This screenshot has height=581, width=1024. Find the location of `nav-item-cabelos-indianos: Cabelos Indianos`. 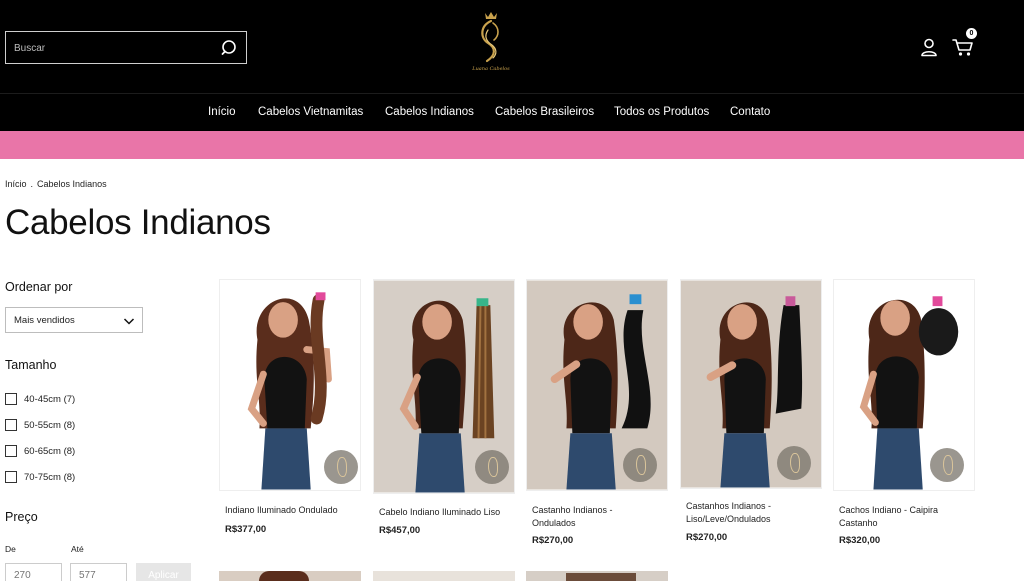

nav-item-cabelos-indianos: Cabelos Indianos is located at coordinates (429, 112).